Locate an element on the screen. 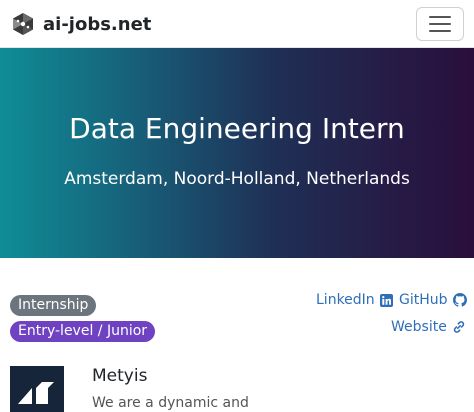 The height and width of the screenshot is (412, 474). link-chain-icon is located at coordinates (458, 327).